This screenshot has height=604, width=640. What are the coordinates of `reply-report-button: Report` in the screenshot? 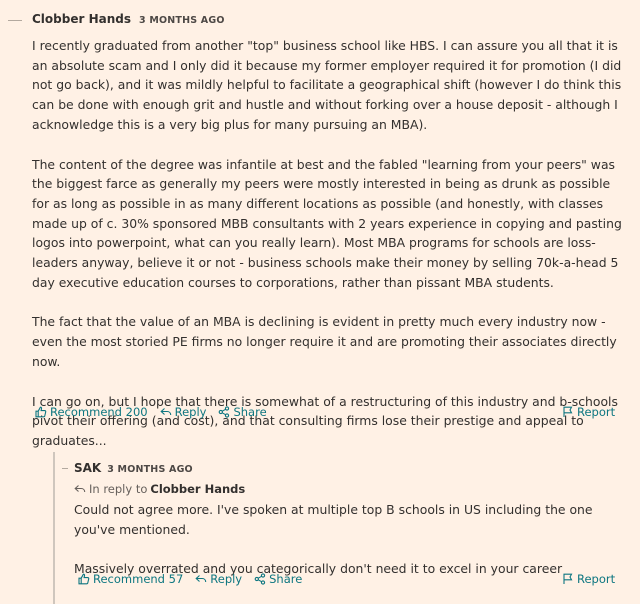 It's located at (588, 579).